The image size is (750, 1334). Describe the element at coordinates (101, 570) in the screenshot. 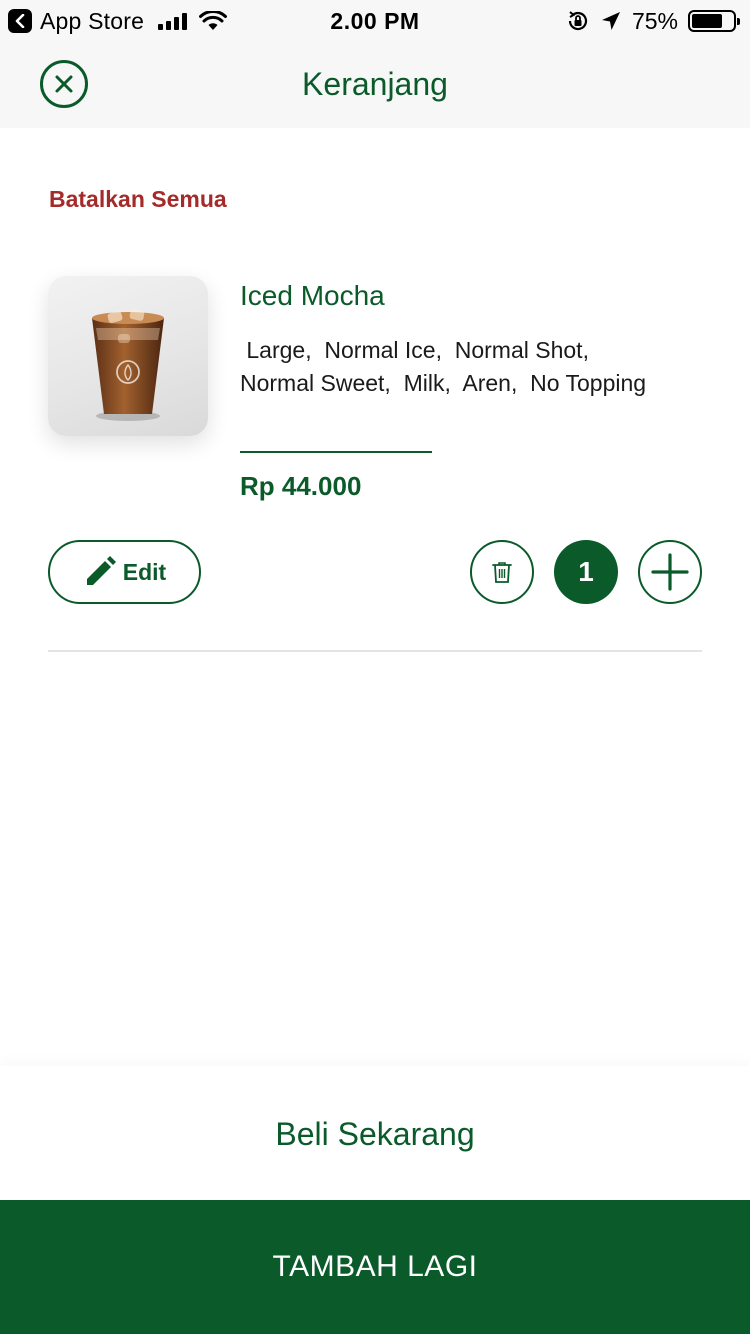

I see `pencil-icon` at that location.